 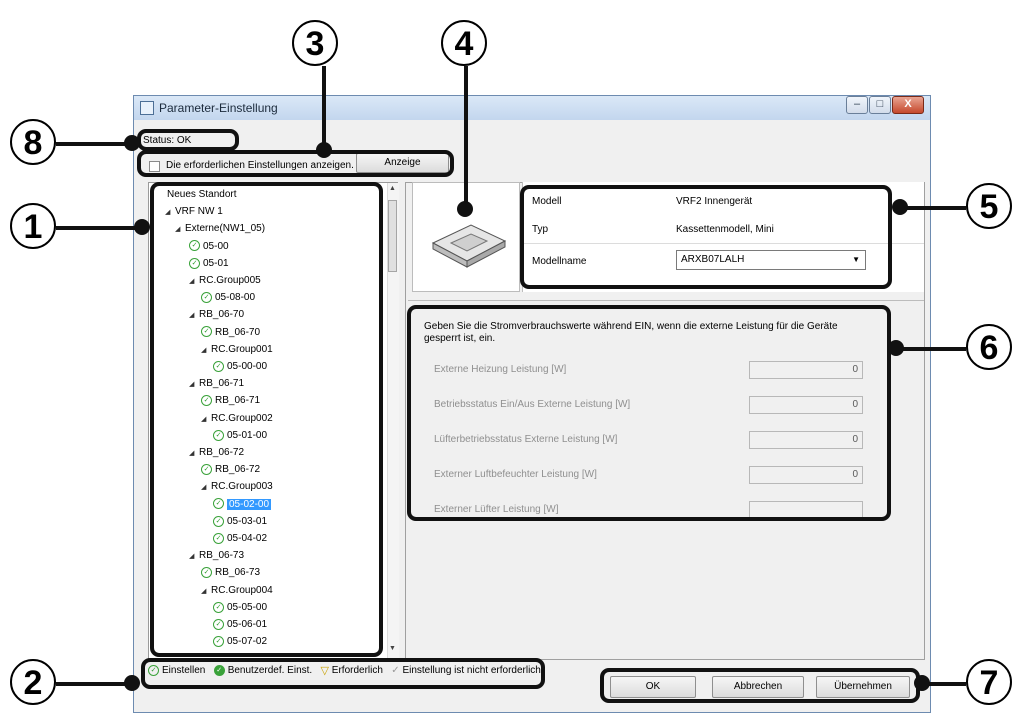 What do you see at coordinates (392, 188) in the screenshot?
I see `scroll-up-arrow-icon: ▲` at bounding box center [392, 188].